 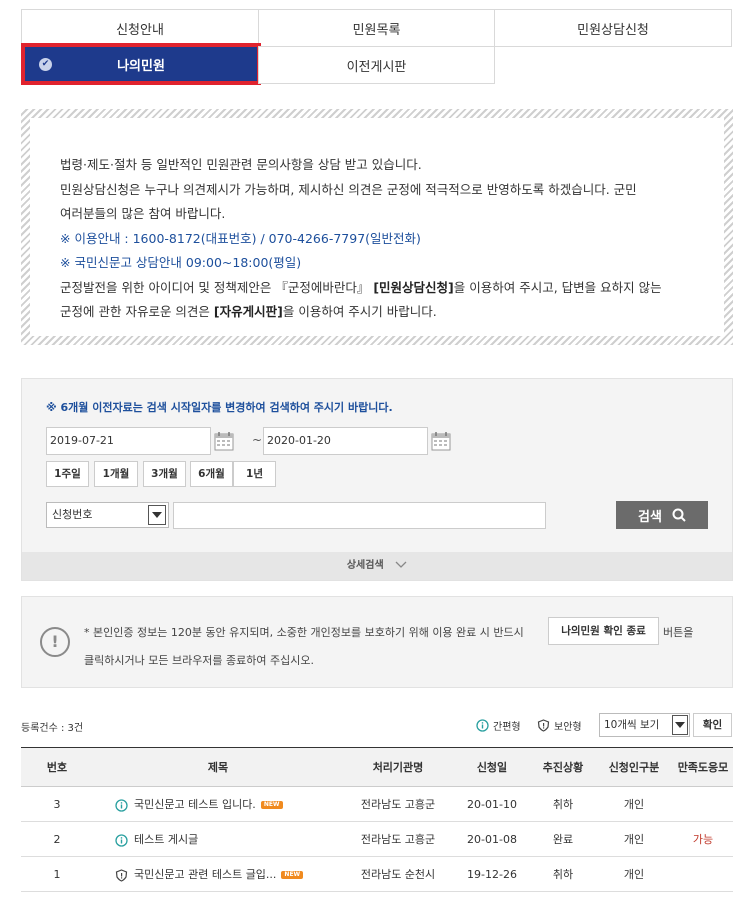 I want to click on notice-text: 군정발전을 위한 아이디어 및 정책제안은 『군정에바란다』, so click(x=217, y=287).